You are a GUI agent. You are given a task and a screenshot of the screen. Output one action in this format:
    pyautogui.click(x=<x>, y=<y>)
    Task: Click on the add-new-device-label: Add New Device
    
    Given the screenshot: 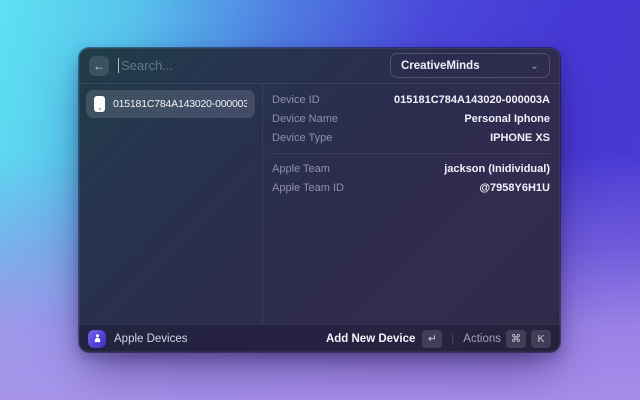 What is the action you would take?
    pyautogui.click(x=370, y=338)
    